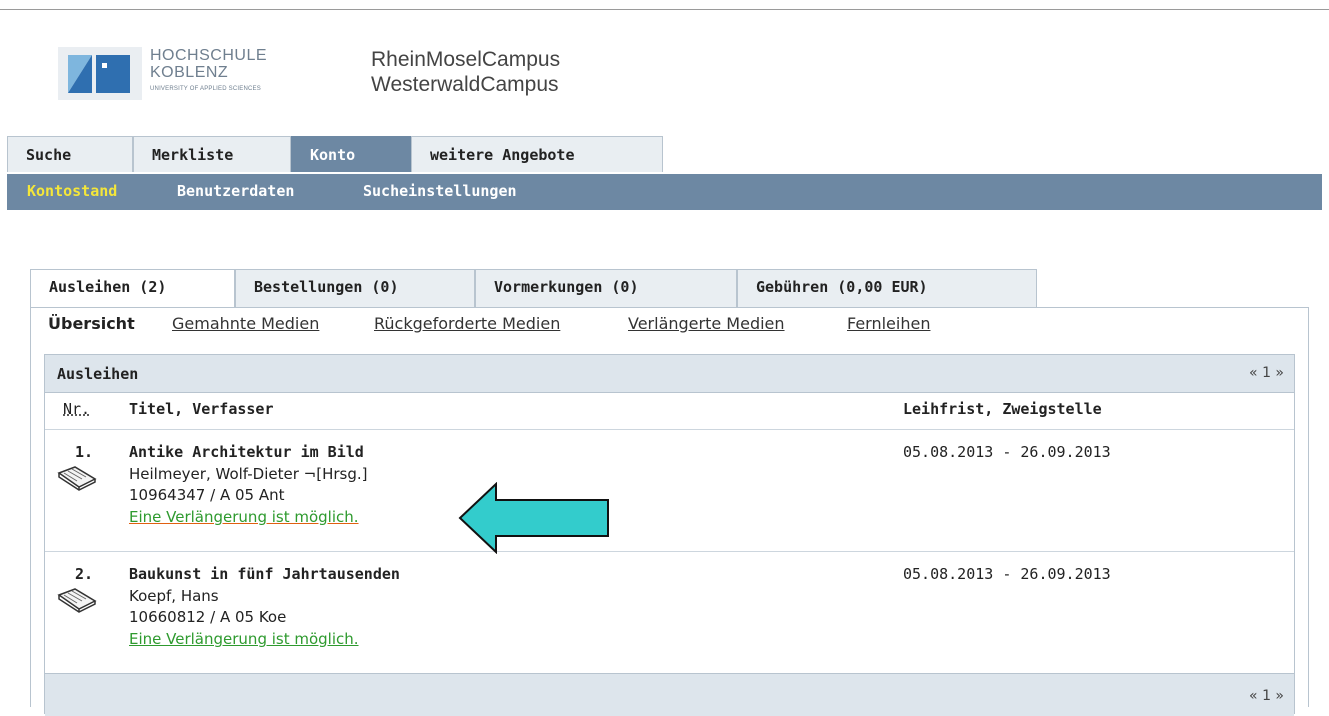 The height and width of the screenshot is (716, 1329). I want to click on logo-text-line1: HOCHSCHULE, so click(209, 55).